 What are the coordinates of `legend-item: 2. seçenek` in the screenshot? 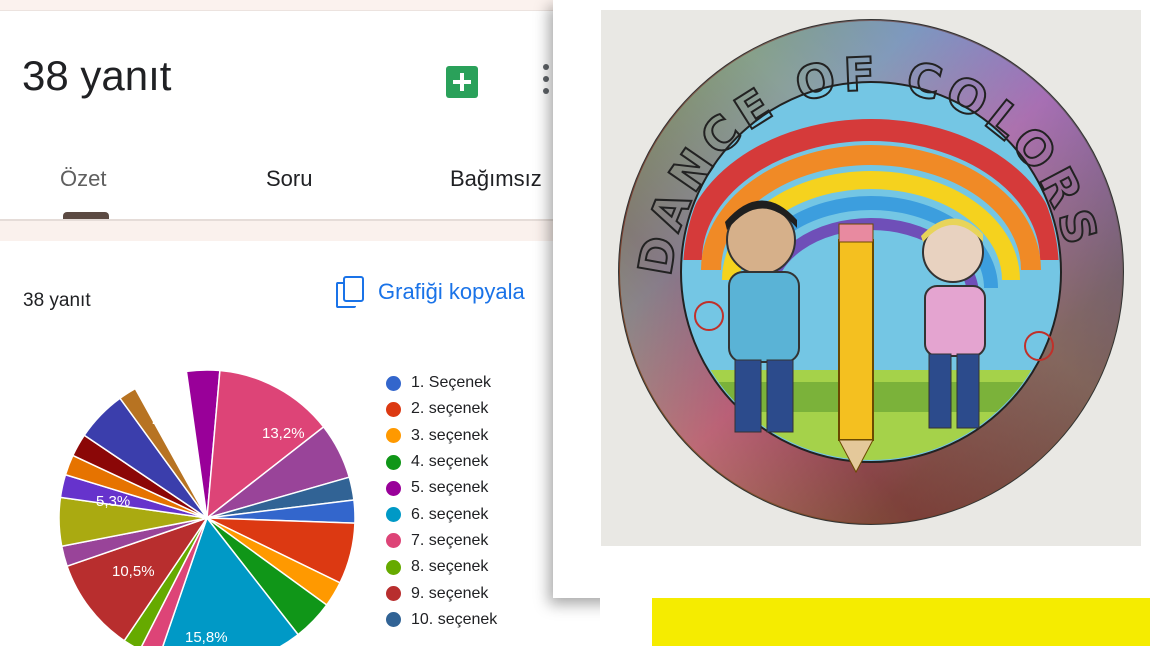 It's located at (441, 409).